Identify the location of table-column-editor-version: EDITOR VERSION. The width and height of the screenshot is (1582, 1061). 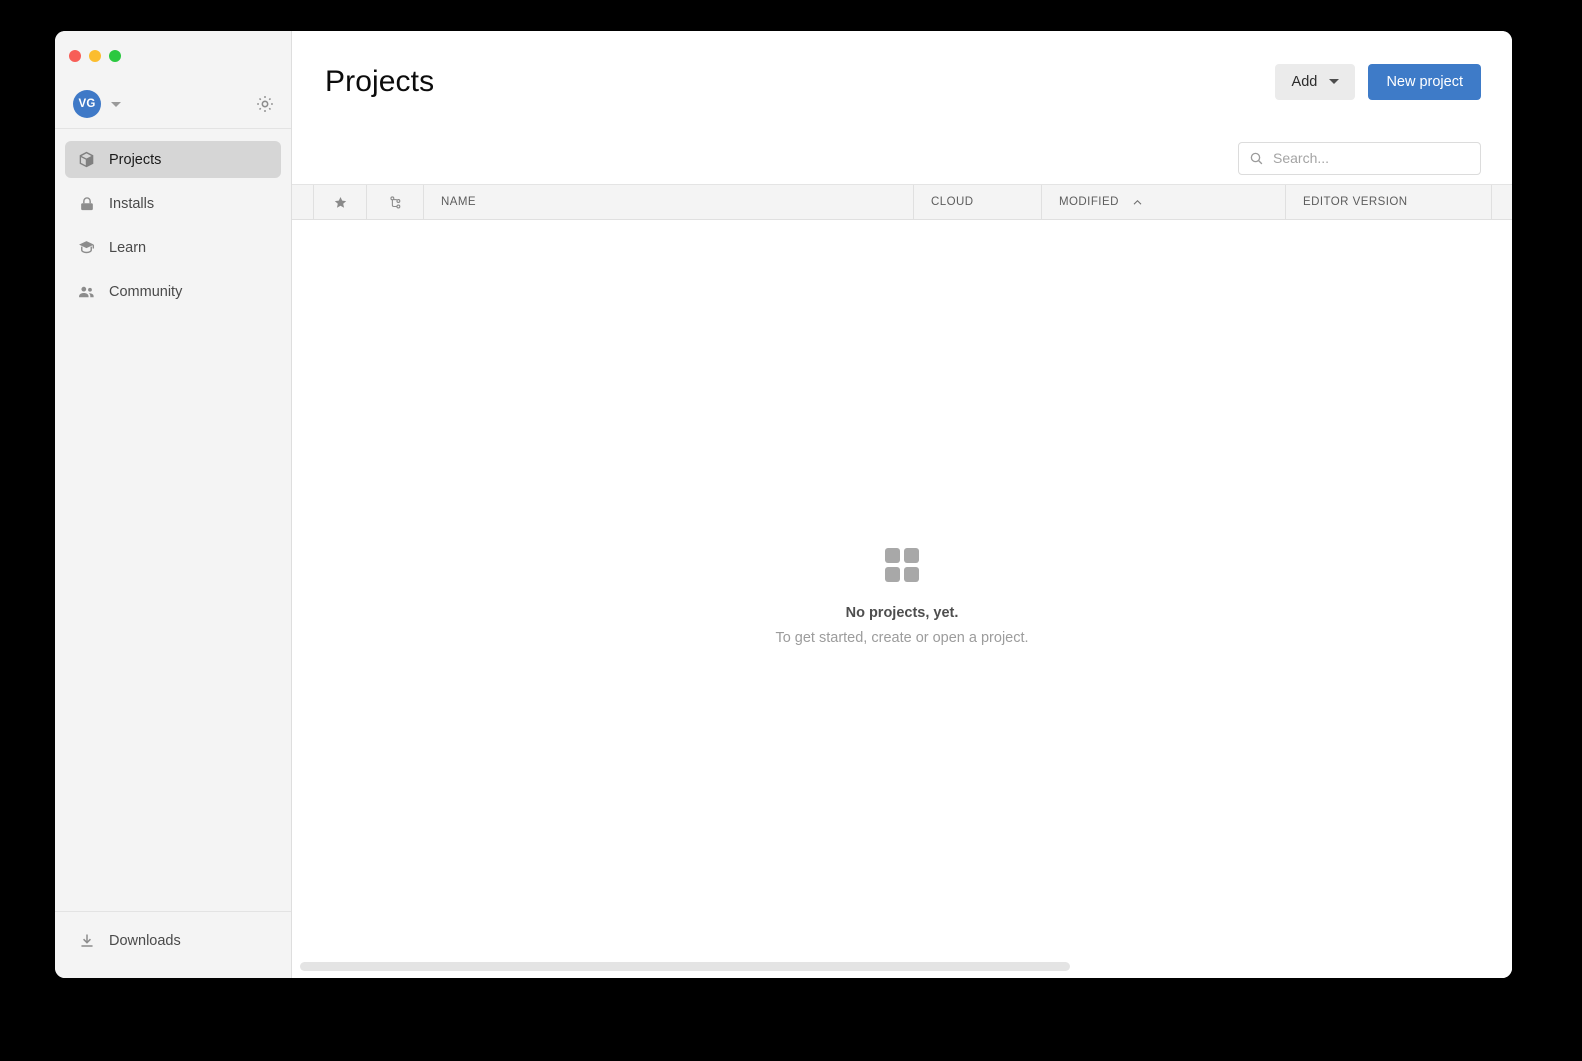
(1389, 202).